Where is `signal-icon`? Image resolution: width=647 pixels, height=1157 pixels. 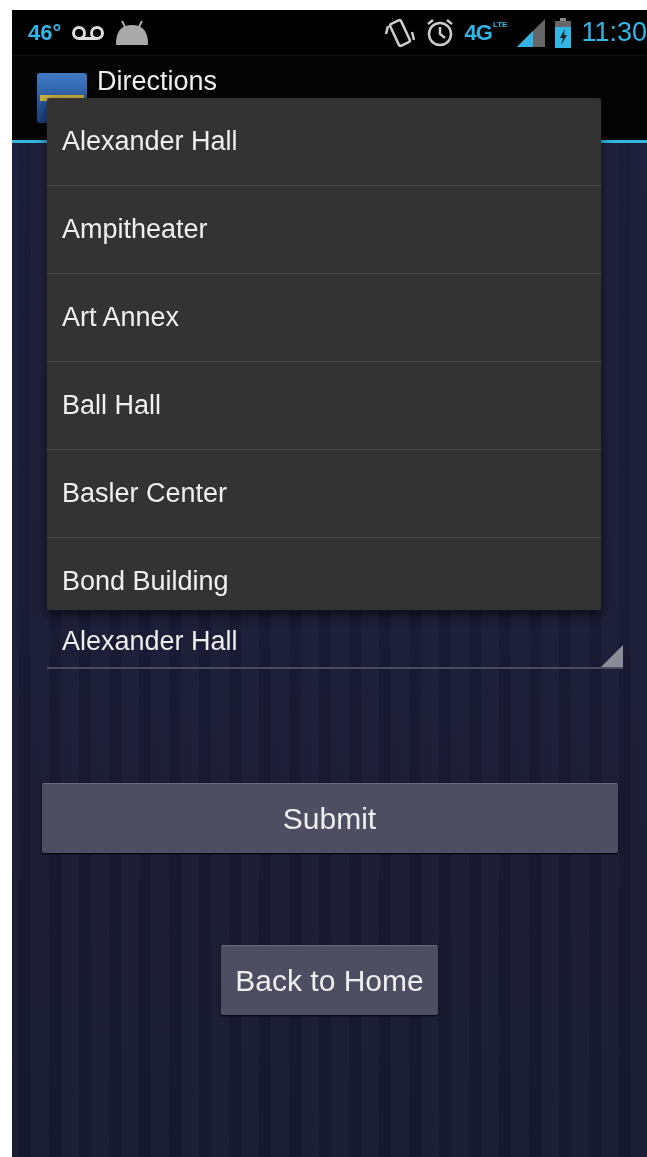 signal-icon is located at coordinates (531, 32).